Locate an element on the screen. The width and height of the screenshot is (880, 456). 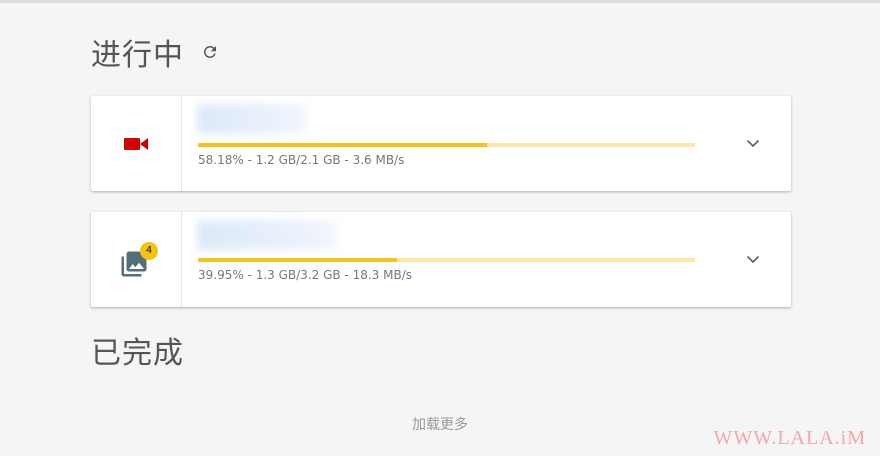
video-camera-icon is located at coordinates (136, 143).